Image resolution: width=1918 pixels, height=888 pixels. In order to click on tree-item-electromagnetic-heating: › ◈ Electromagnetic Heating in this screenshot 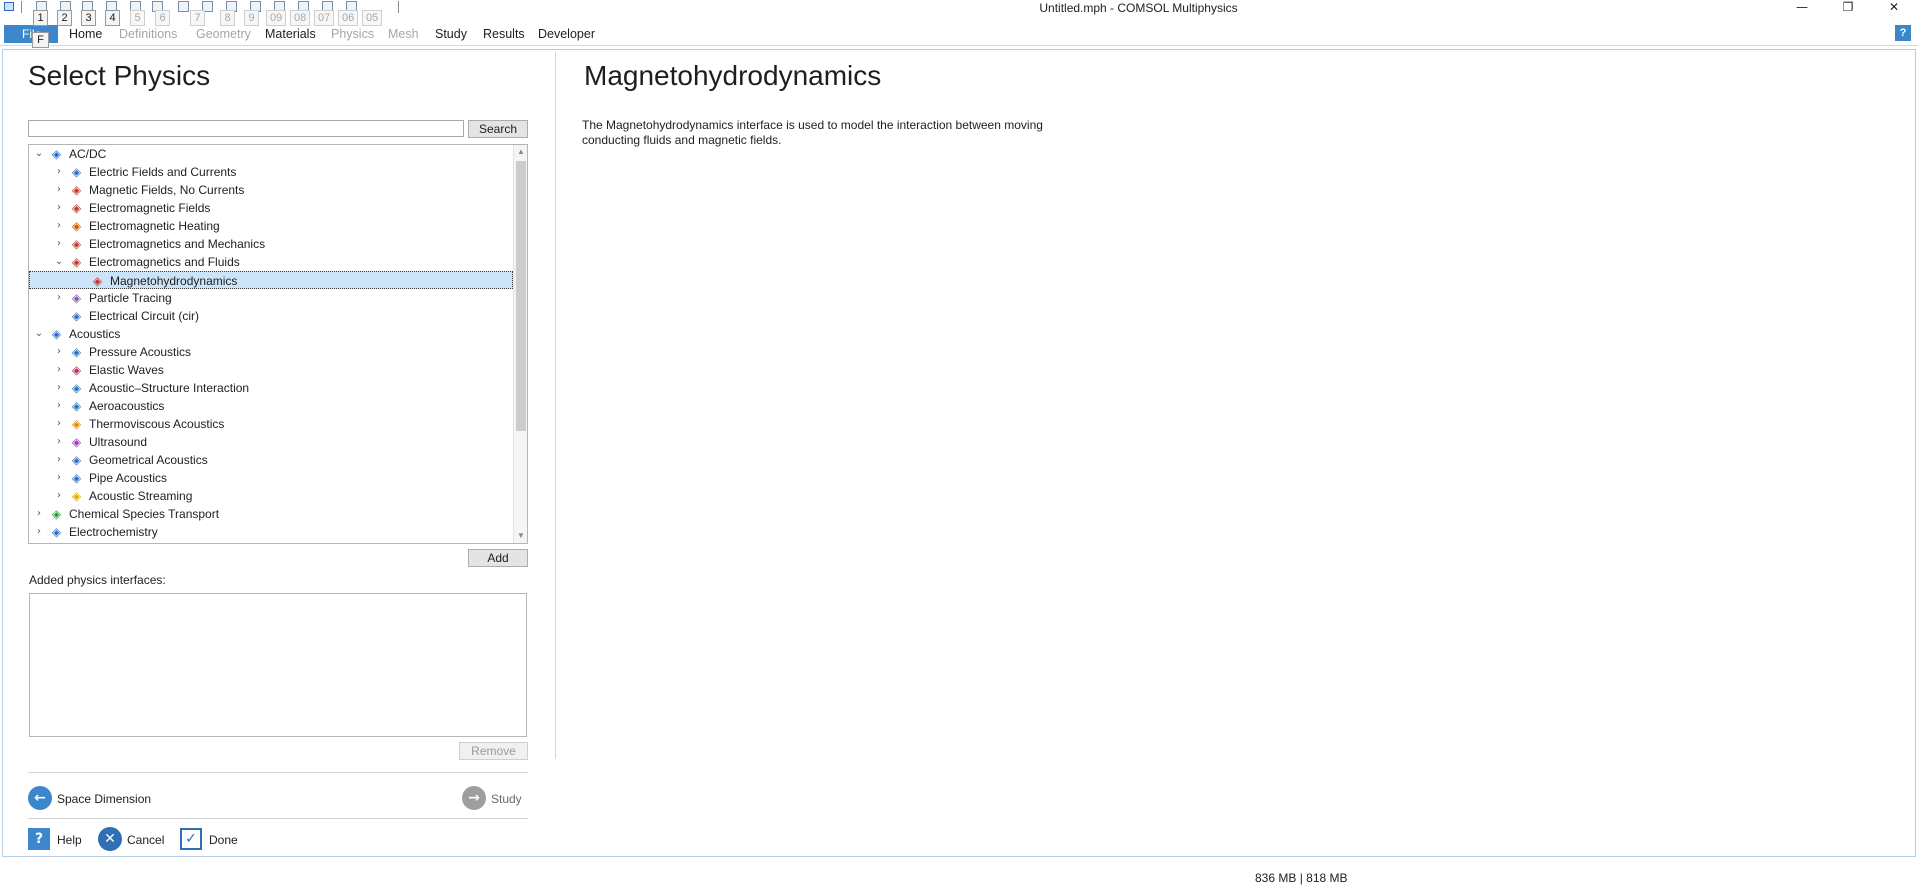, I will do `click(271, 226)`.